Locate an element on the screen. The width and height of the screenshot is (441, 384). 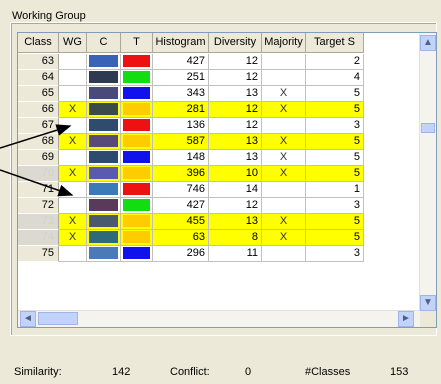
conflict-value: 0 is located at coordinates (248, 372).